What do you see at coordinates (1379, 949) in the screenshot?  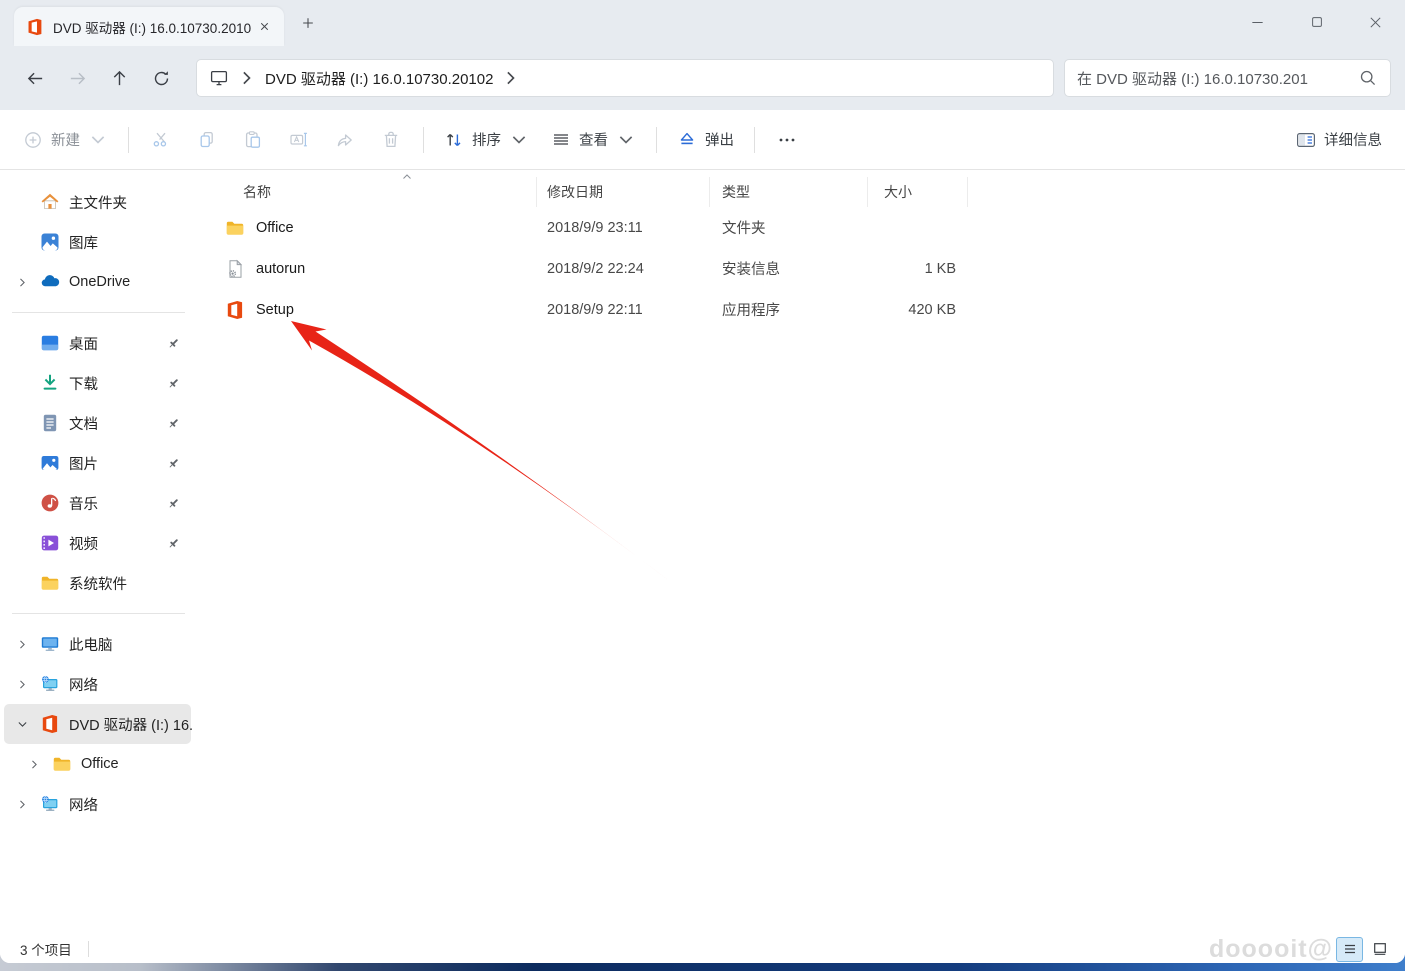 I see `large-icons-view-toggle` at bounding box center [1379, 949].